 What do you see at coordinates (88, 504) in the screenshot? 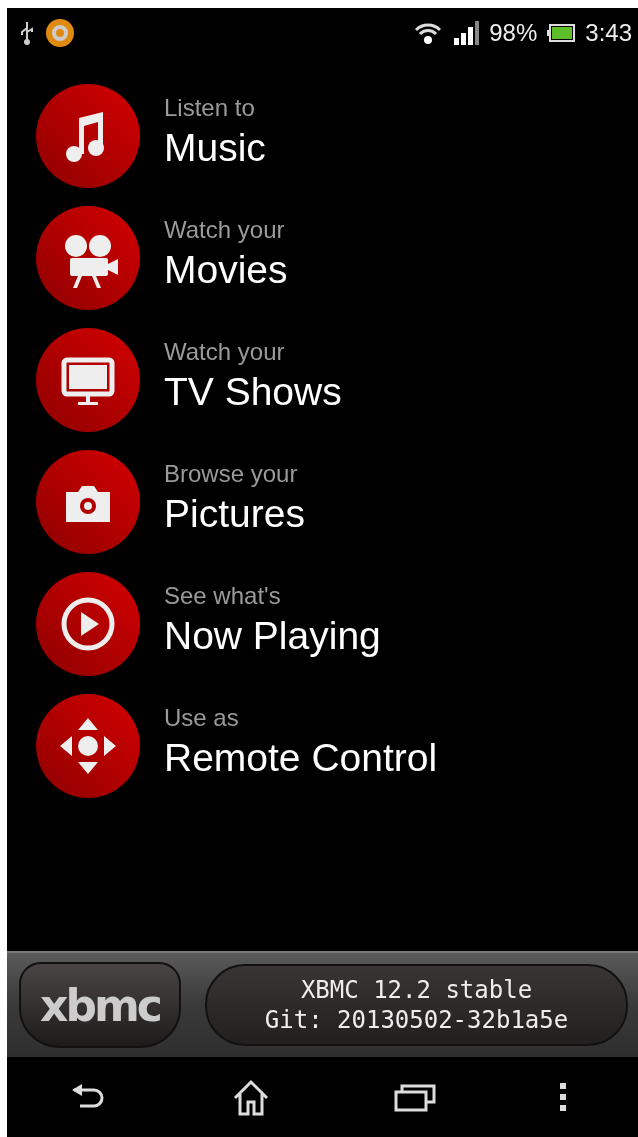
I see `camera-icon` at bounding box center [88, 504].